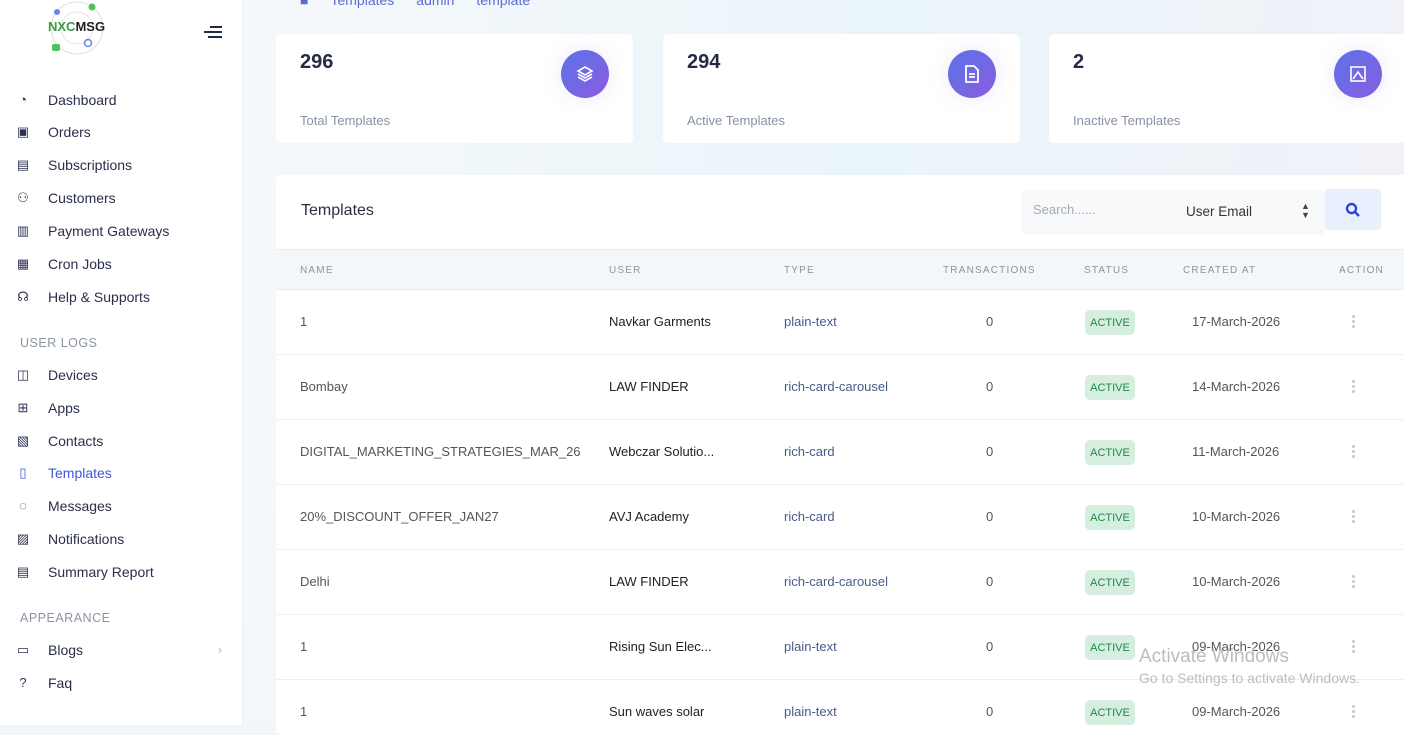  Describe the element at coordinates (66, 650) in the screenshot. I see `sidebar-item-label: Blogs` at that location.